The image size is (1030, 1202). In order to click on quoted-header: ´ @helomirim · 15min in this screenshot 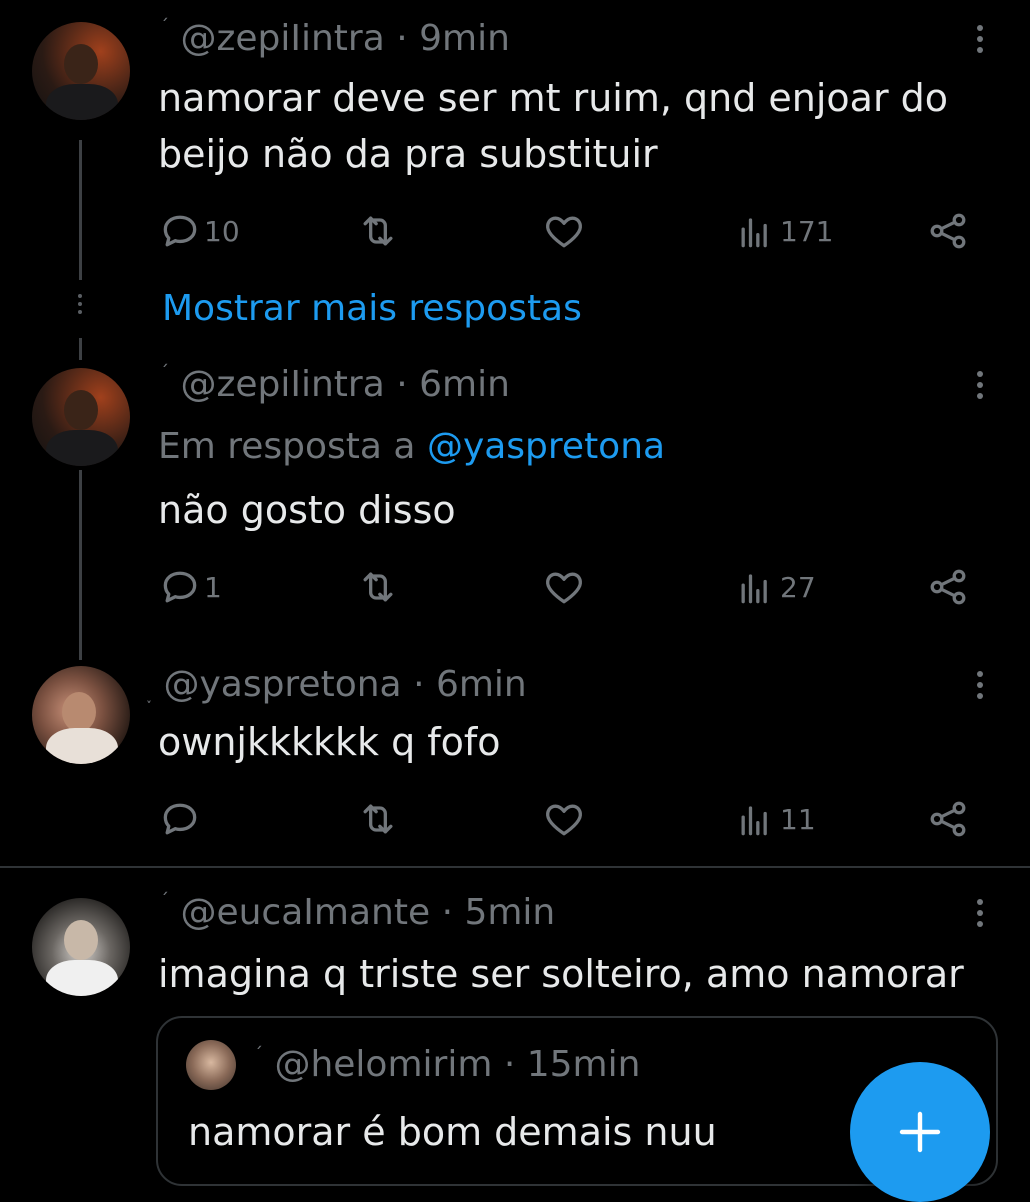, I will do `click(447, 1064)`.